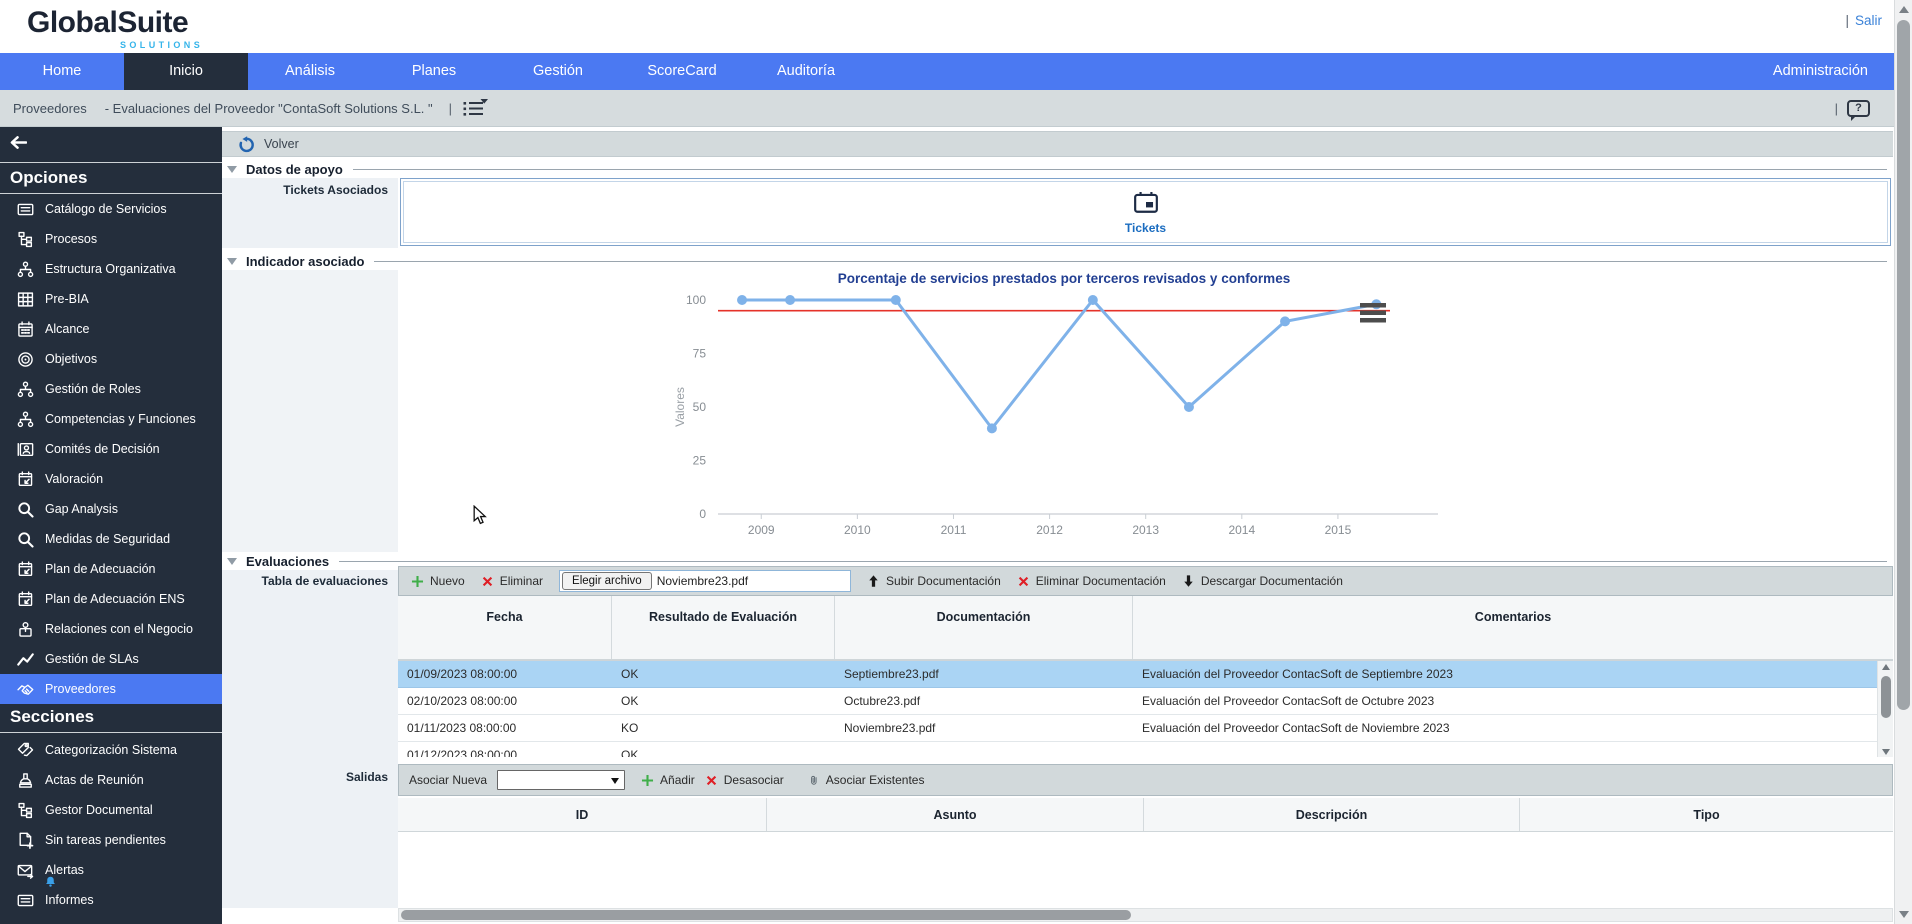  I want to click on asociar-existentes-button: Asociar Existentes, so click(866, 780).